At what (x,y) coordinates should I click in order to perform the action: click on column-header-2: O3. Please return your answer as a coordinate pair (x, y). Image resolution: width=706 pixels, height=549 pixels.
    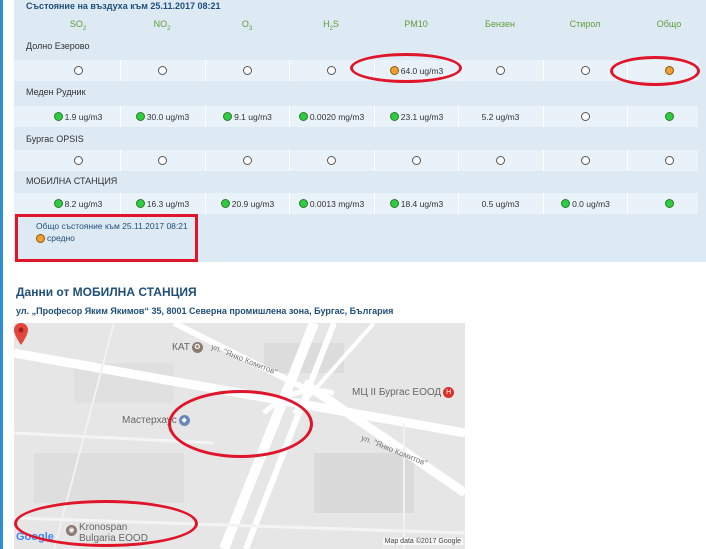
    Looking at the image, I should click on (247, 25).